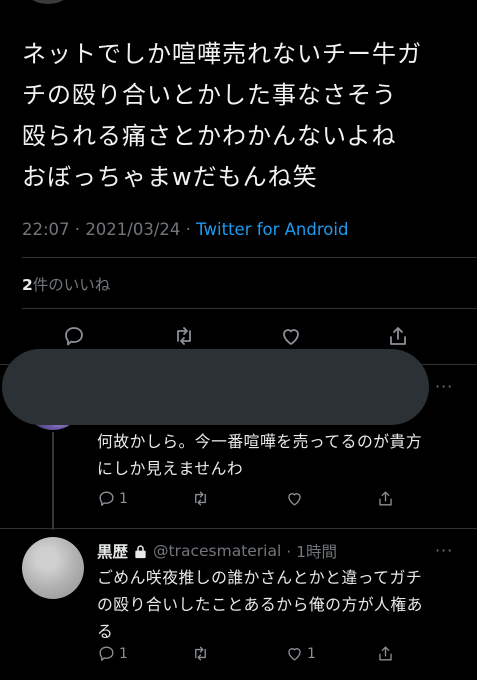 The image size is (477, 680). Describe the element at coordinates (140, 551) in the screenshot. I see `lock-icon` at that location.